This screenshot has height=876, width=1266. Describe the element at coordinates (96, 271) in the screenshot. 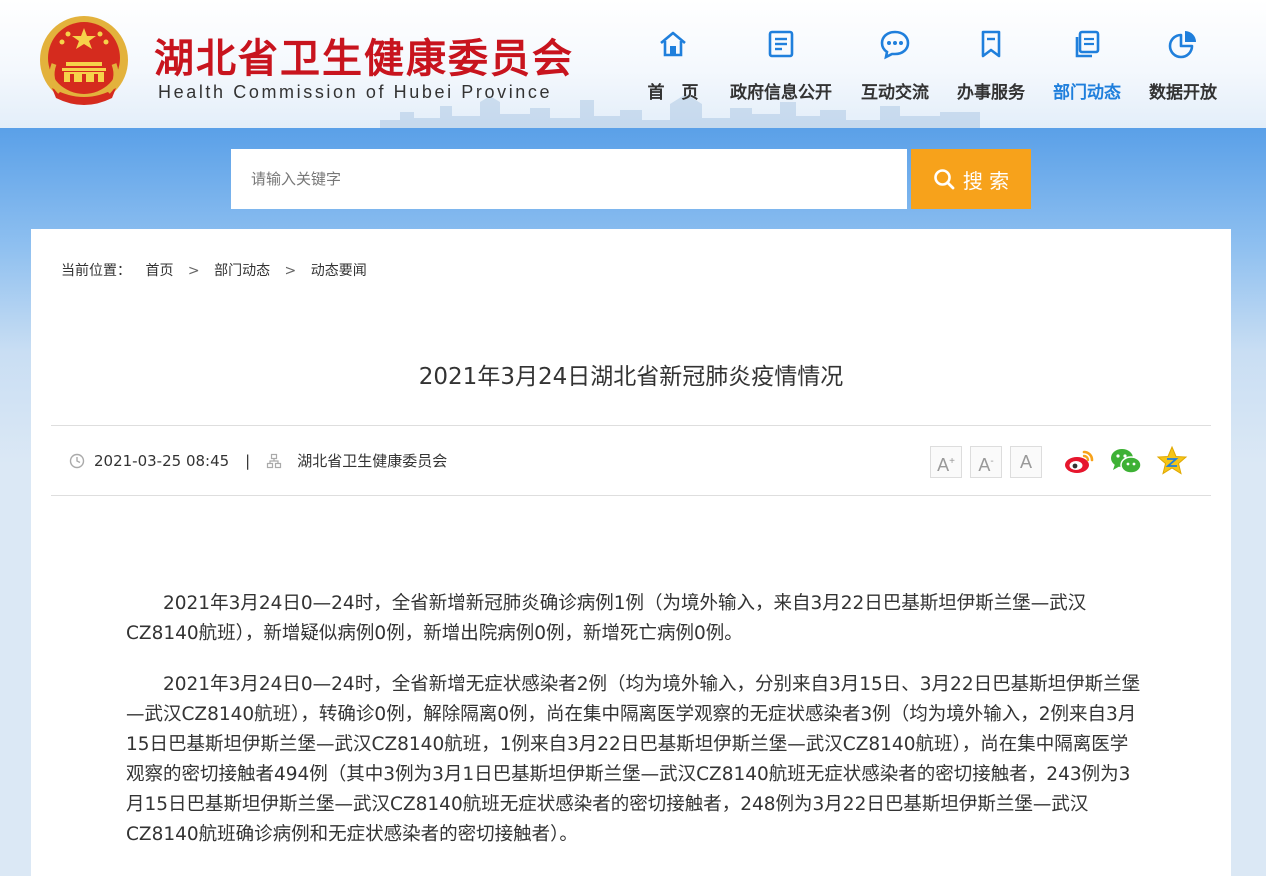

I see `breadcrumb-prefix: 当前位置：` at that location.